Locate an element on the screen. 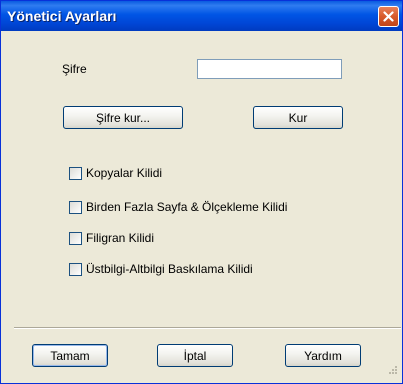  help-button: Yardım is located at coordinates (323, 355).